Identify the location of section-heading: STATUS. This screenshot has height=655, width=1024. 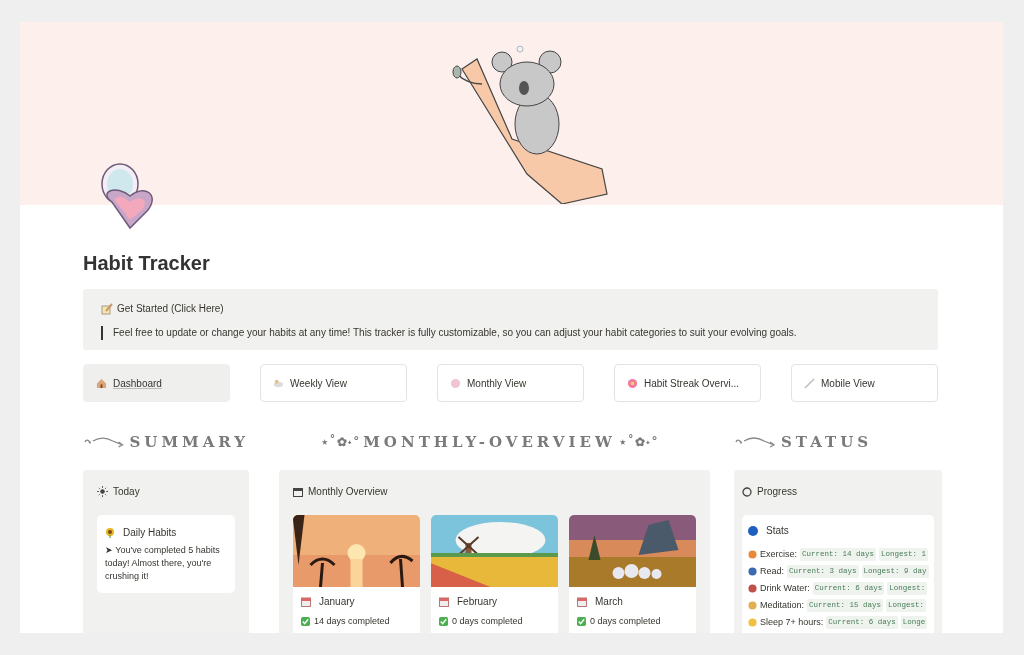
(827, 442).